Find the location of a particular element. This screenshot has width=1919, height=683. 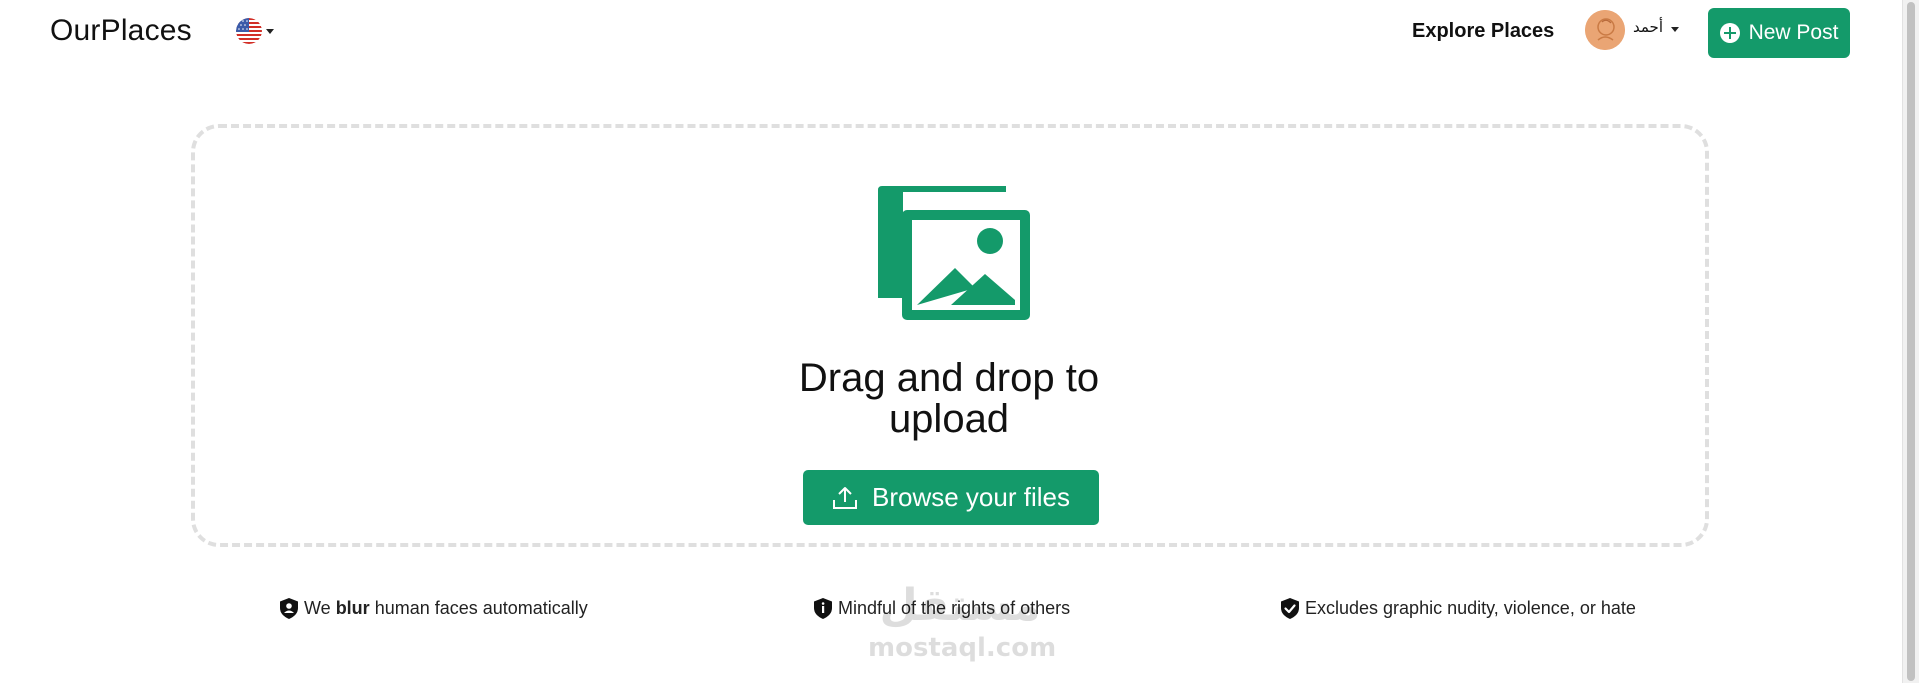

us-flag-icon is located at coordinates (249, 31).